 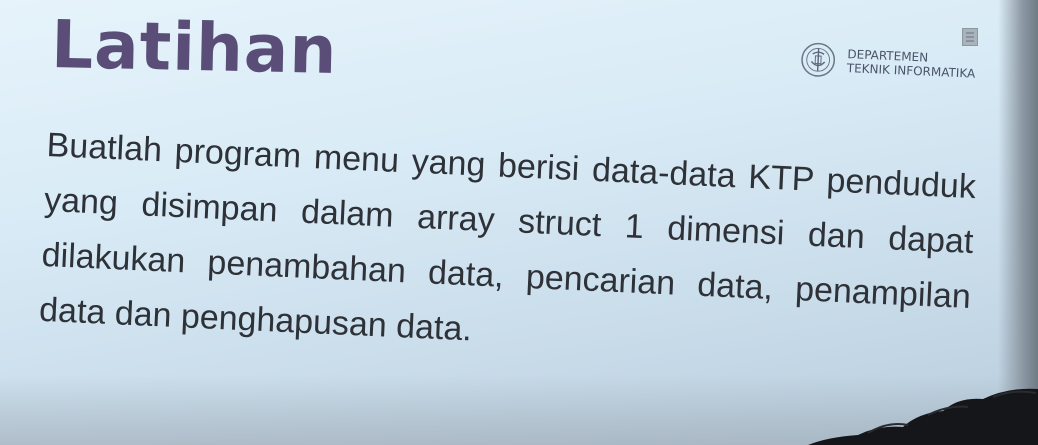 I want to click on slide-corner-marker-icon, so click(x=970, y=37).